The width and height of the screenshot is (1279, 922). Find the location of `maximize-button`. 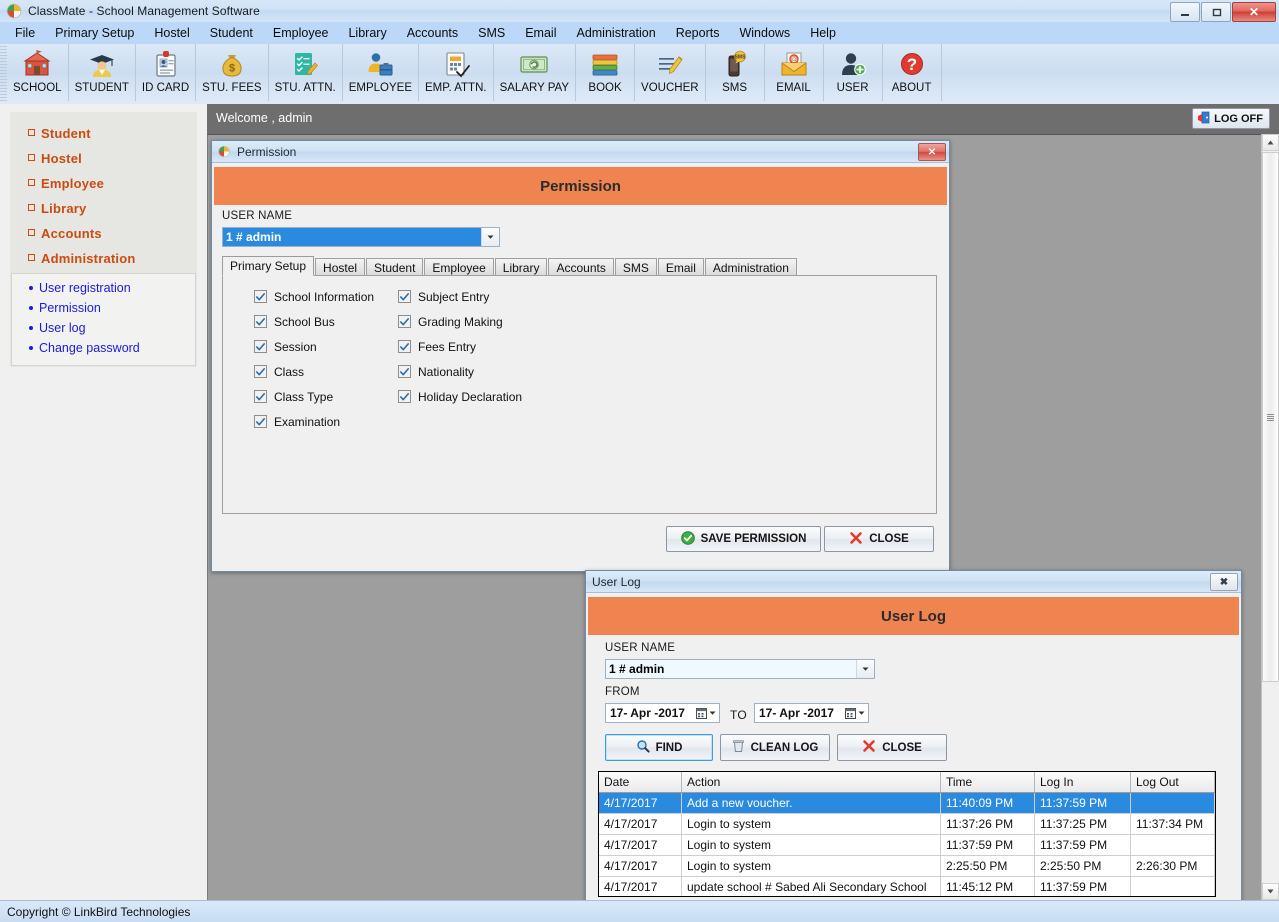

maximize-button is located at coordinates (1216, 12).